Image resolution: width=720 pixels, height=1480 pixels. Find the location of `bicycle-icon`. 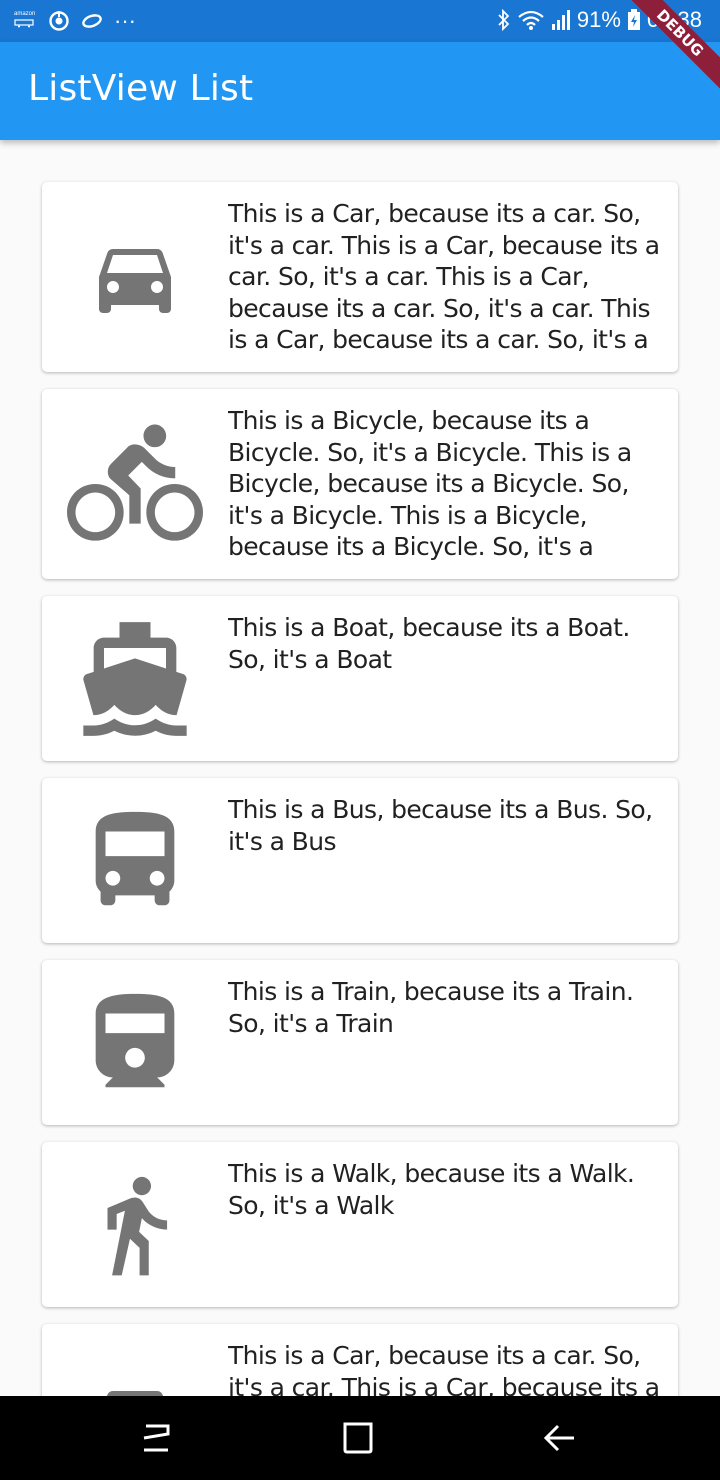

bicycle-icon is located at coordinates (135, 484).